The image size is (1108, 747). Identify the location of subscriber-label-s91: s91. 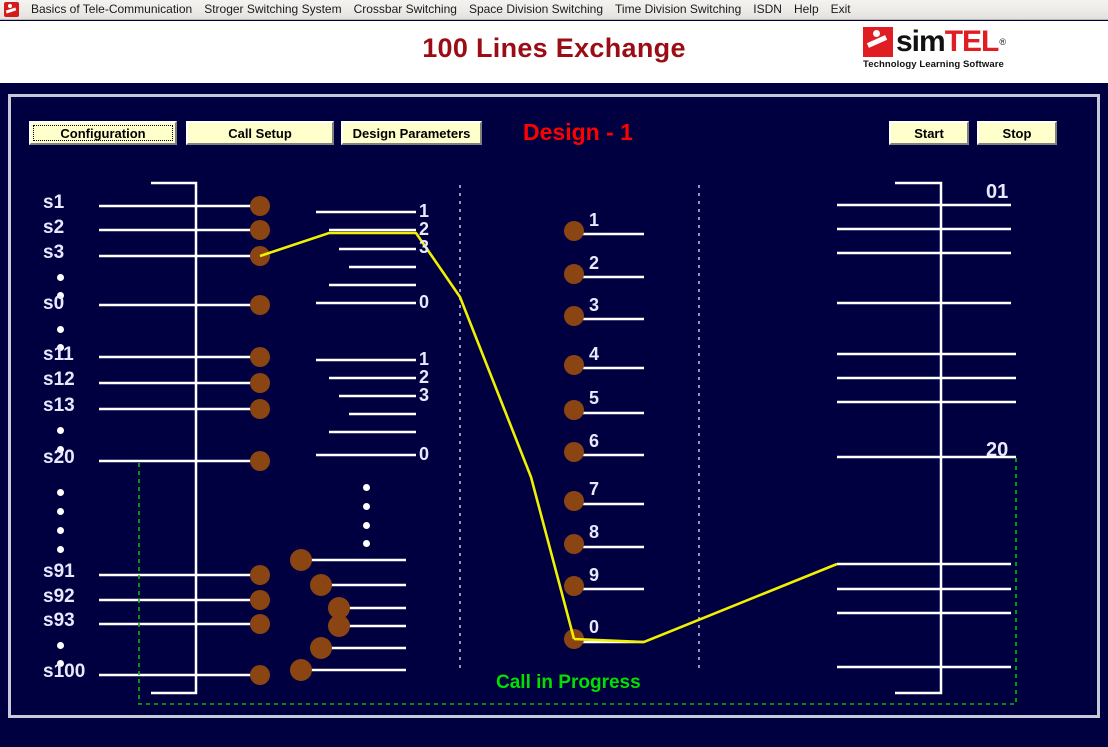
(59, 571).